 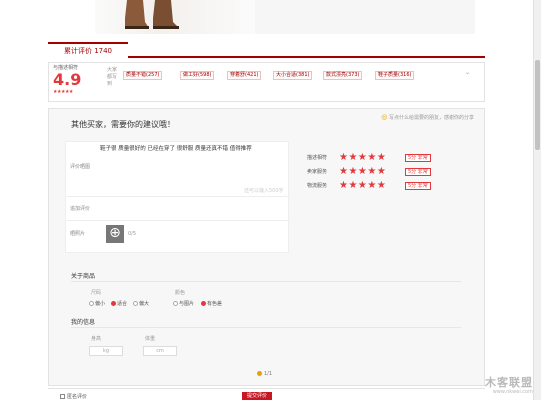 I want to click on rating-label: 物流服务, so click(x=317, y=186).